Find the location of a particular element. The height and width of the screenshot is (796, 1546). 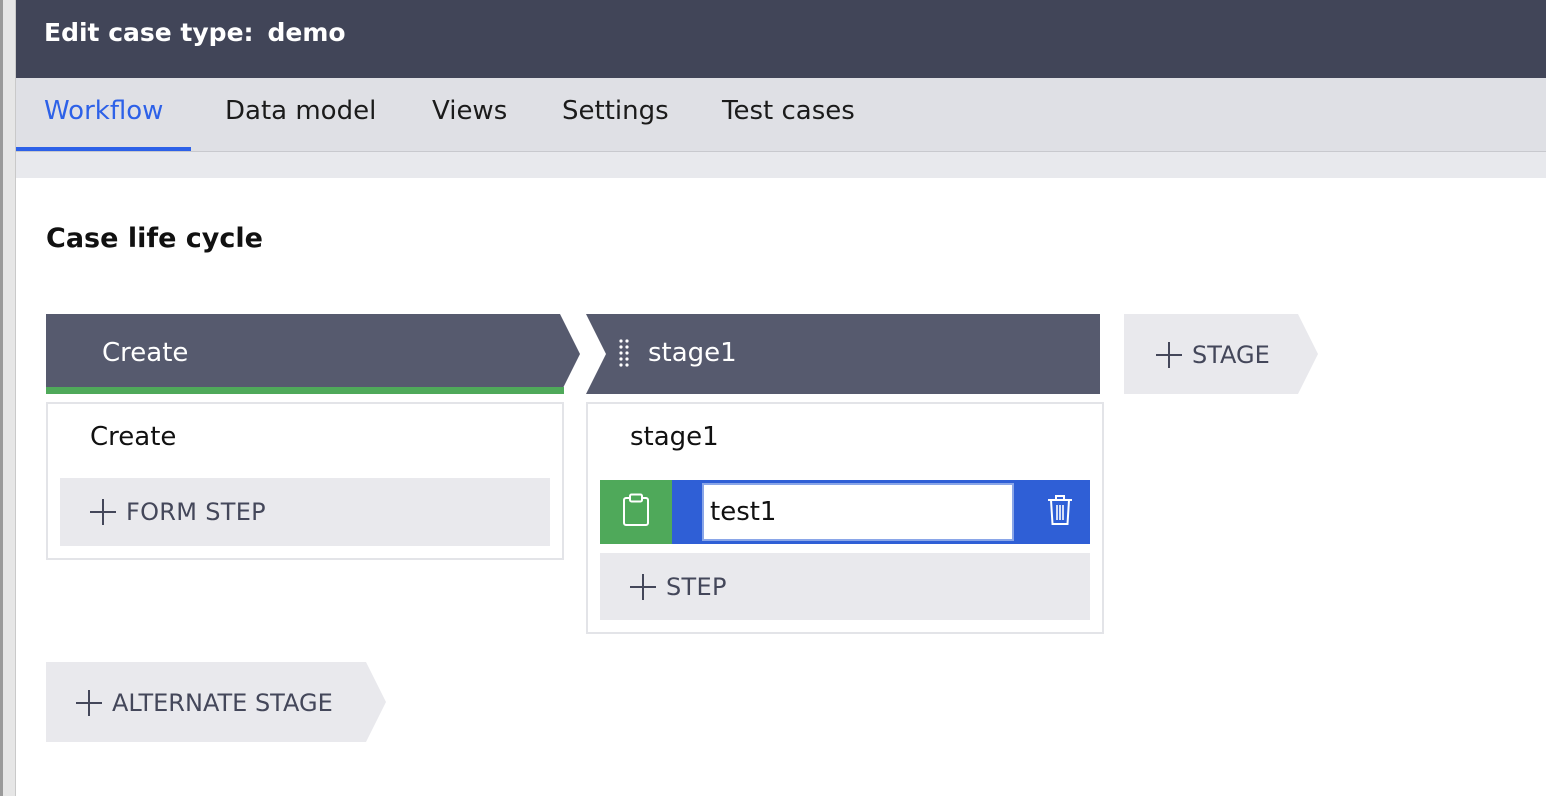

page-title-label: Edit case type: is located at coordinates (149, 32).